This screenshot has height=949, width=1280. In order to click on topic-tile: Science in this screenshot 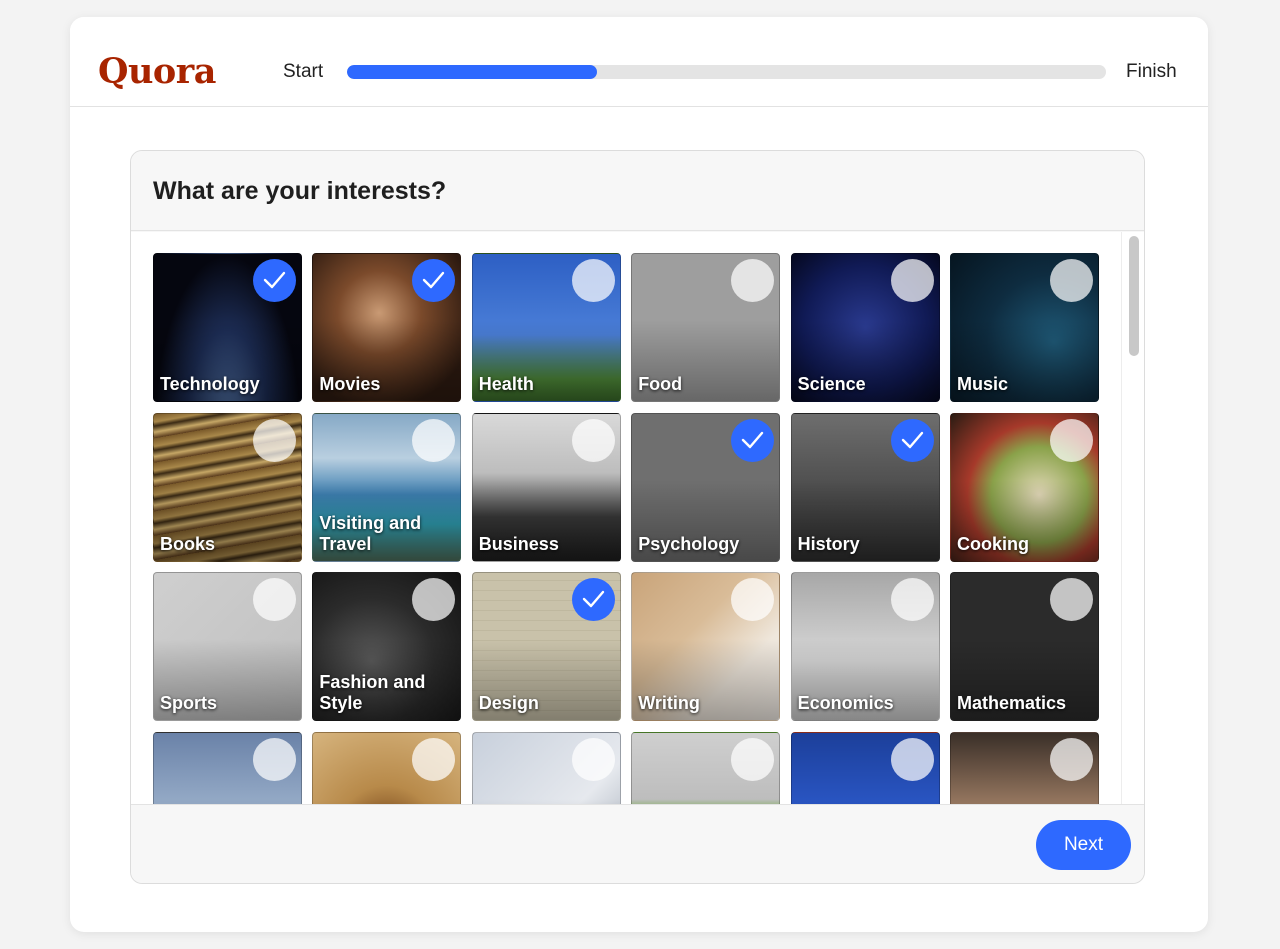, I will do `click(865, 327)`.